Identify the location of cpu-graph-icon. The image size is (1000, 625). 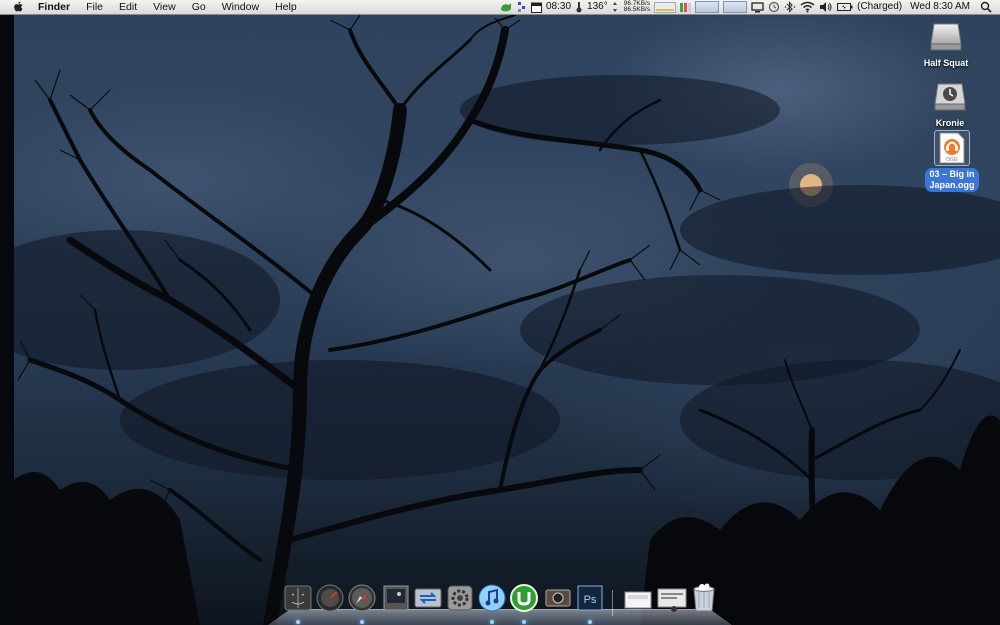
(707, 7).